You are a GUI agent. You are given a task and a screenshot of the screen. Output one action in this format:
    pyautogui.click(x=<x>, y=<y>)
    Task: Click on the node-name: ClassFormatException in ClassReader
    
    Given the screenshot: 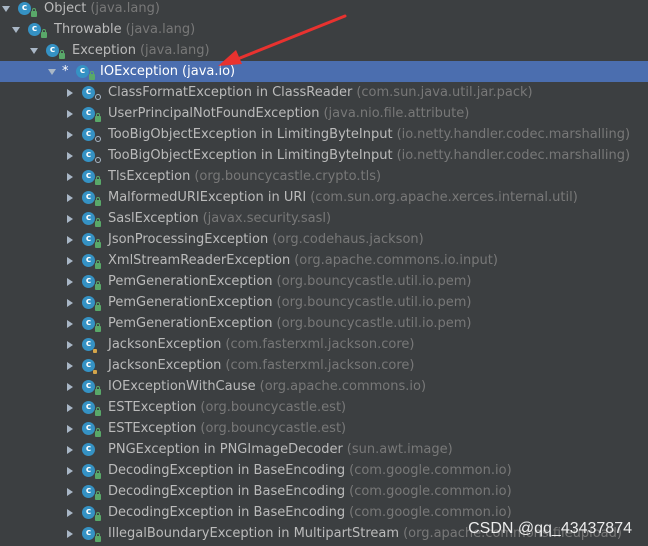 What is the action you would take?
    pyautogui.click(x=230, y=92)
    